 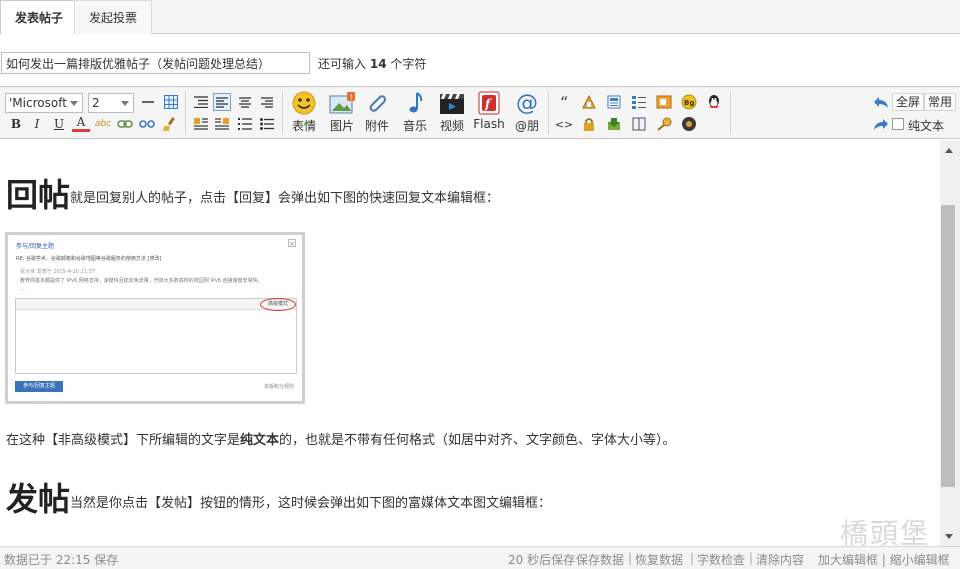 I want to click on align-indent-icon, so click(x=201, y=102).